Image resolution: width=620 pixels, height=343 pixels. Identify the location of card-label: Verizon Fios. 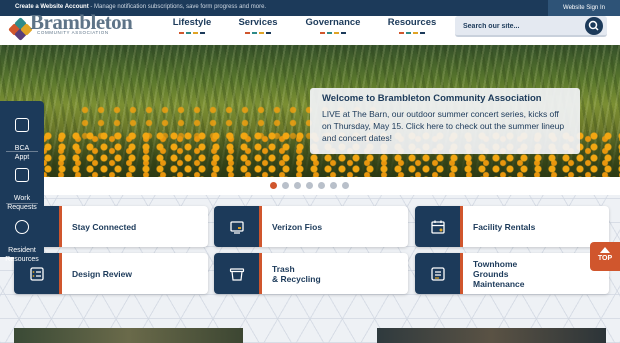
(297, 226).